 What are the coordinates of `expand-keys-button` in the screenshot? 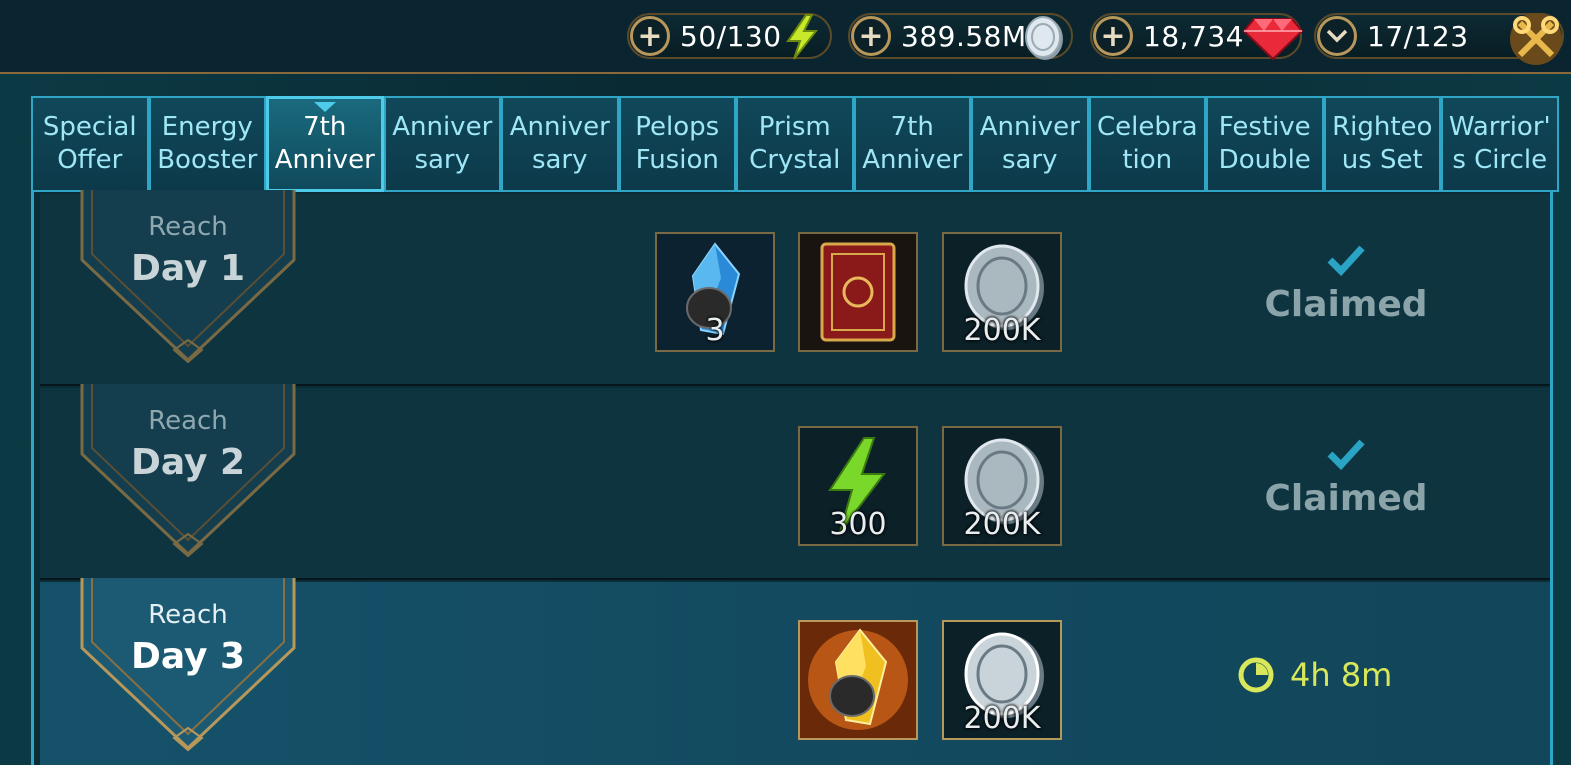 It's located at (1337, 36).